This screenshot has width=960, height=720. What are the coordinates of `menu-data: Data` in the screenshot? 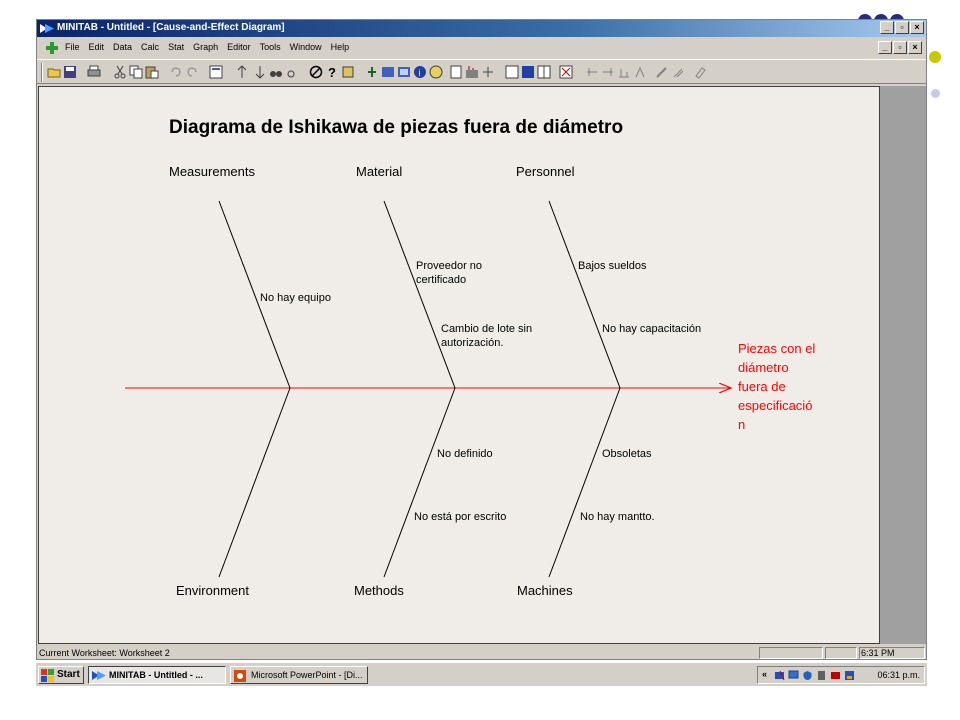 It's located at (122, 47).